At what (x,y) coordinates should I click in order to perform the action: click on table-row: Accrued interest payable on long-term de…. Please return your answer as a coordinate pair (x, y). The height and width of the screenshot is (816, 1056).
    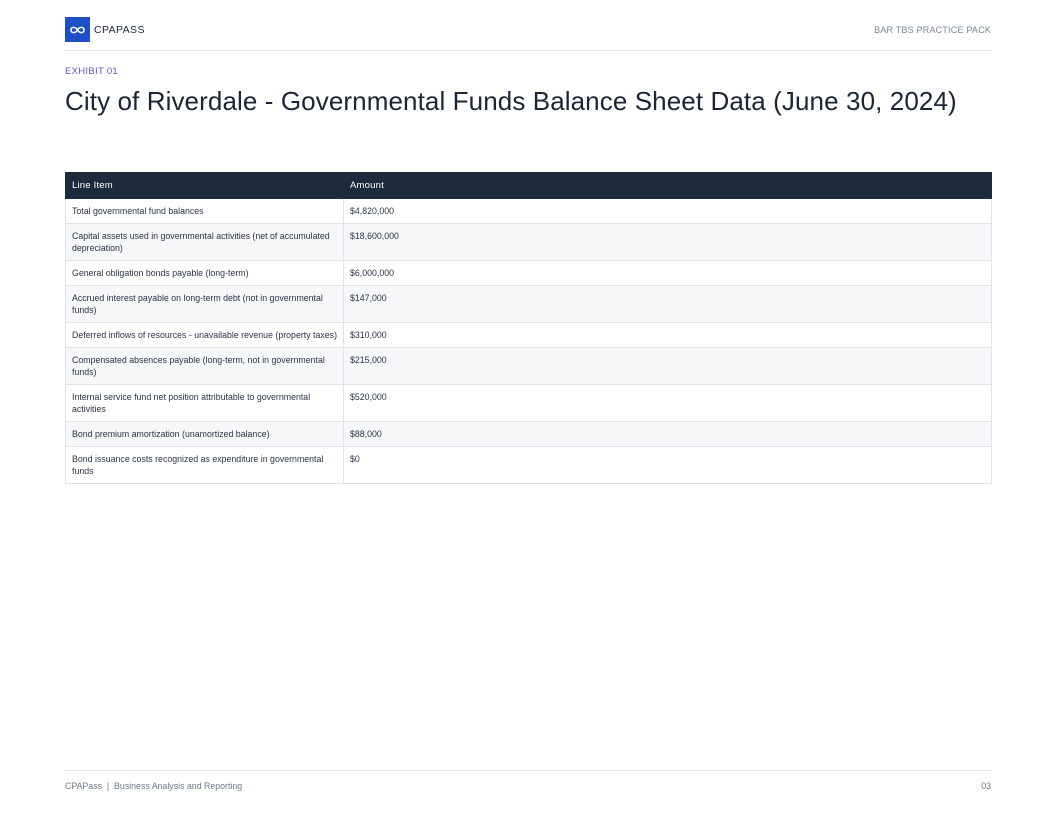
    Looking at the image, I should click on (528, 304).